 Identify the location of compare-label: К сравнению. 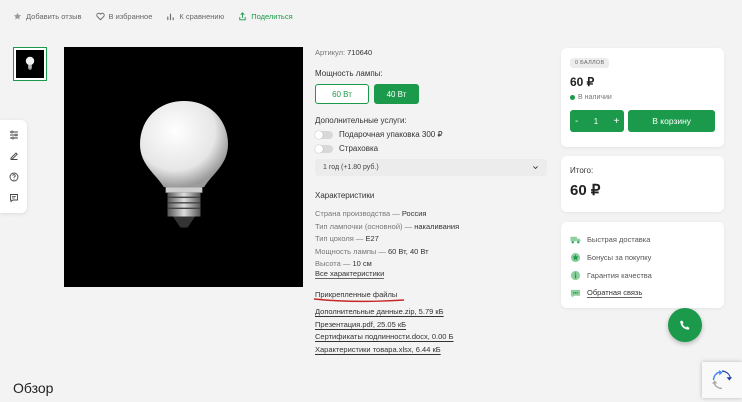
(202, 16).